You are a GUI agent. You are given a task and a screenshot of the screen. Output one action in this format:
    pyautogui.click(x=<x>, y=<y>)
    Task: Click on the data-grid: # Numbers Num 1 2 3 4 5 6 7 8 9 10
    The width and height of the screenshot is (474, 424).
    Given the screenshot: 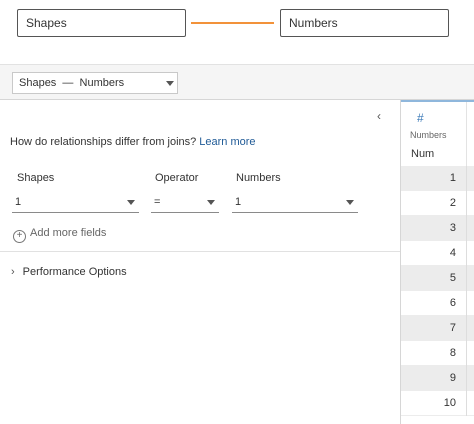 What is the action you would take?
    pyautogui.click(x=437, y=262)
    